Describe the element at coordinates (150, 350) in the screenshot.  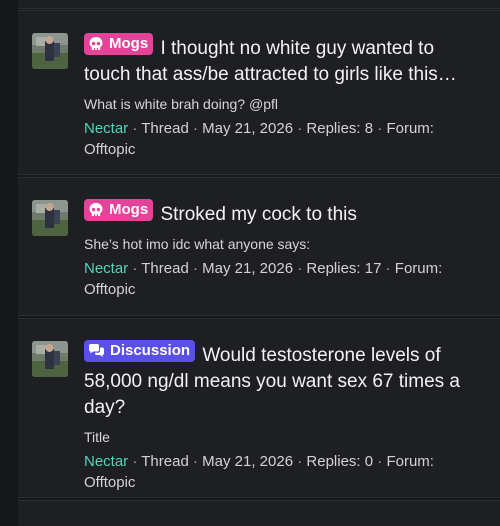
I see `tag-label: Discussion` at that location.